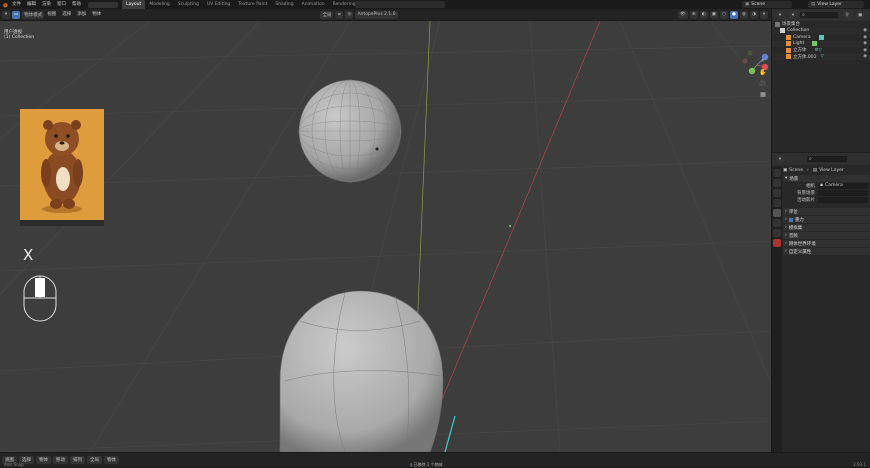 The image size is (870, 468). I want to click on status-object-button: 物体, so click(43, 460).